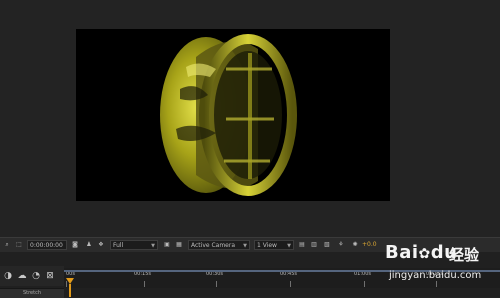 The height and width of the screenshot is (298, 500). What do you see at coordinates (89, 245) in the screenshot?
I see `show-snapshot-icon: ♟` at bounding box center [89, 245].